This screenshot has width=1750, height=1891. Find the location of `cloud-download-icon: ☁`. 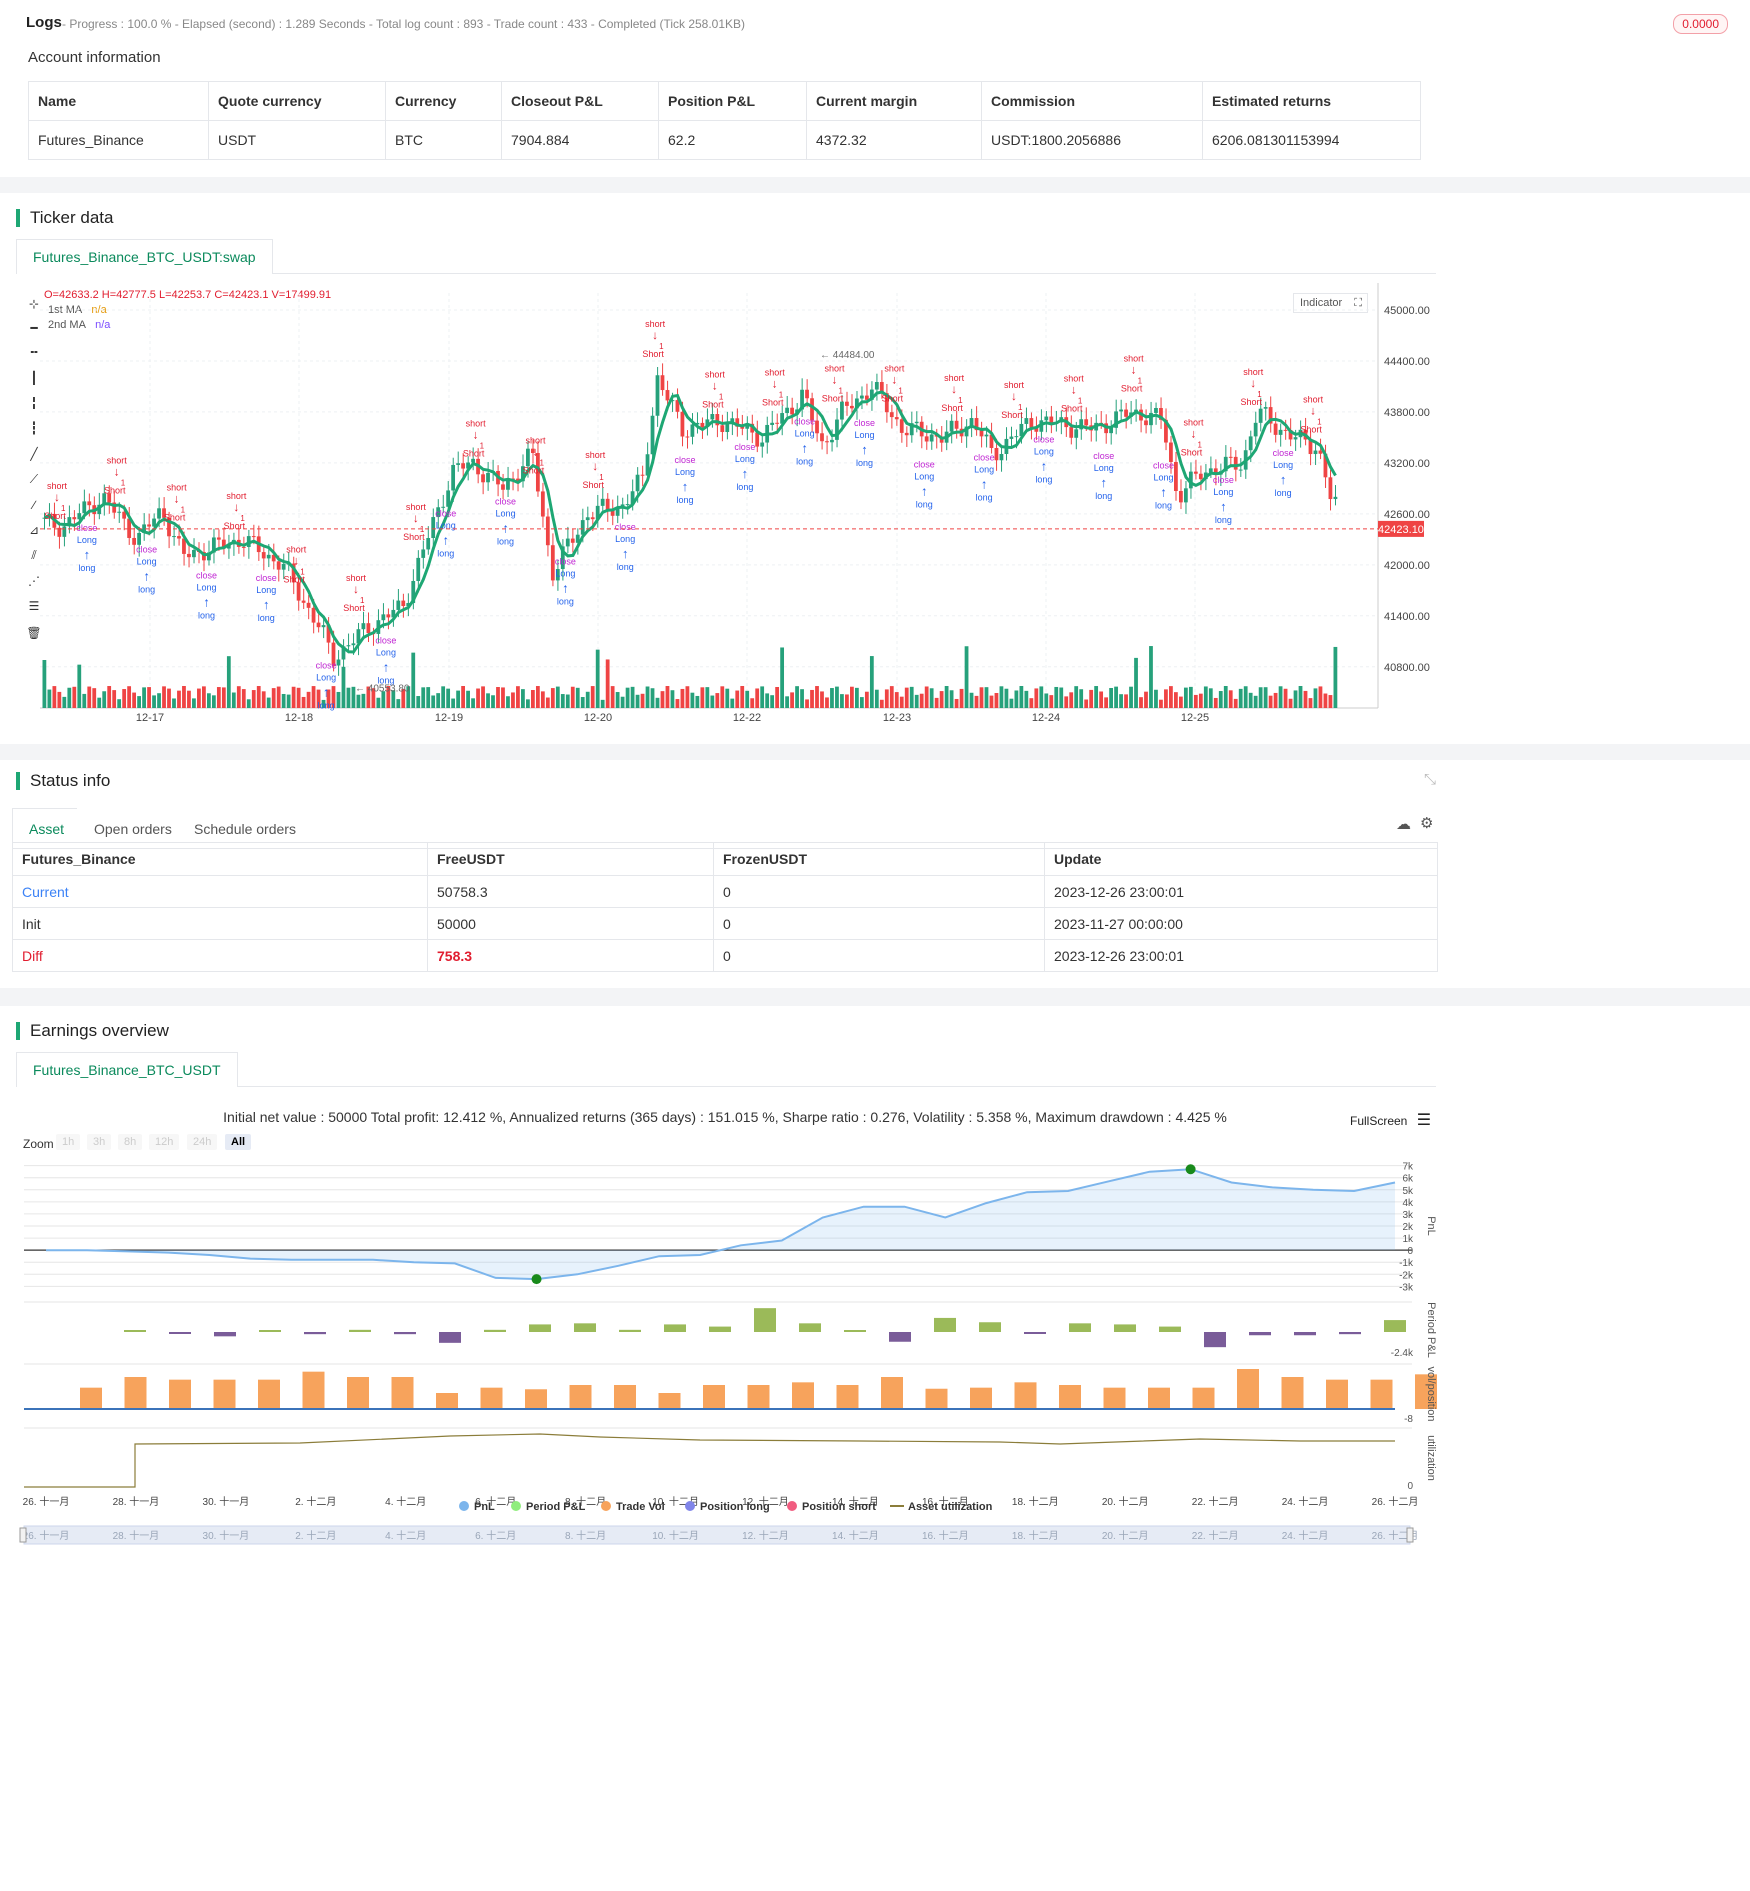

cloud-download-icon: ☁ is located at coordinates (1403, 824).